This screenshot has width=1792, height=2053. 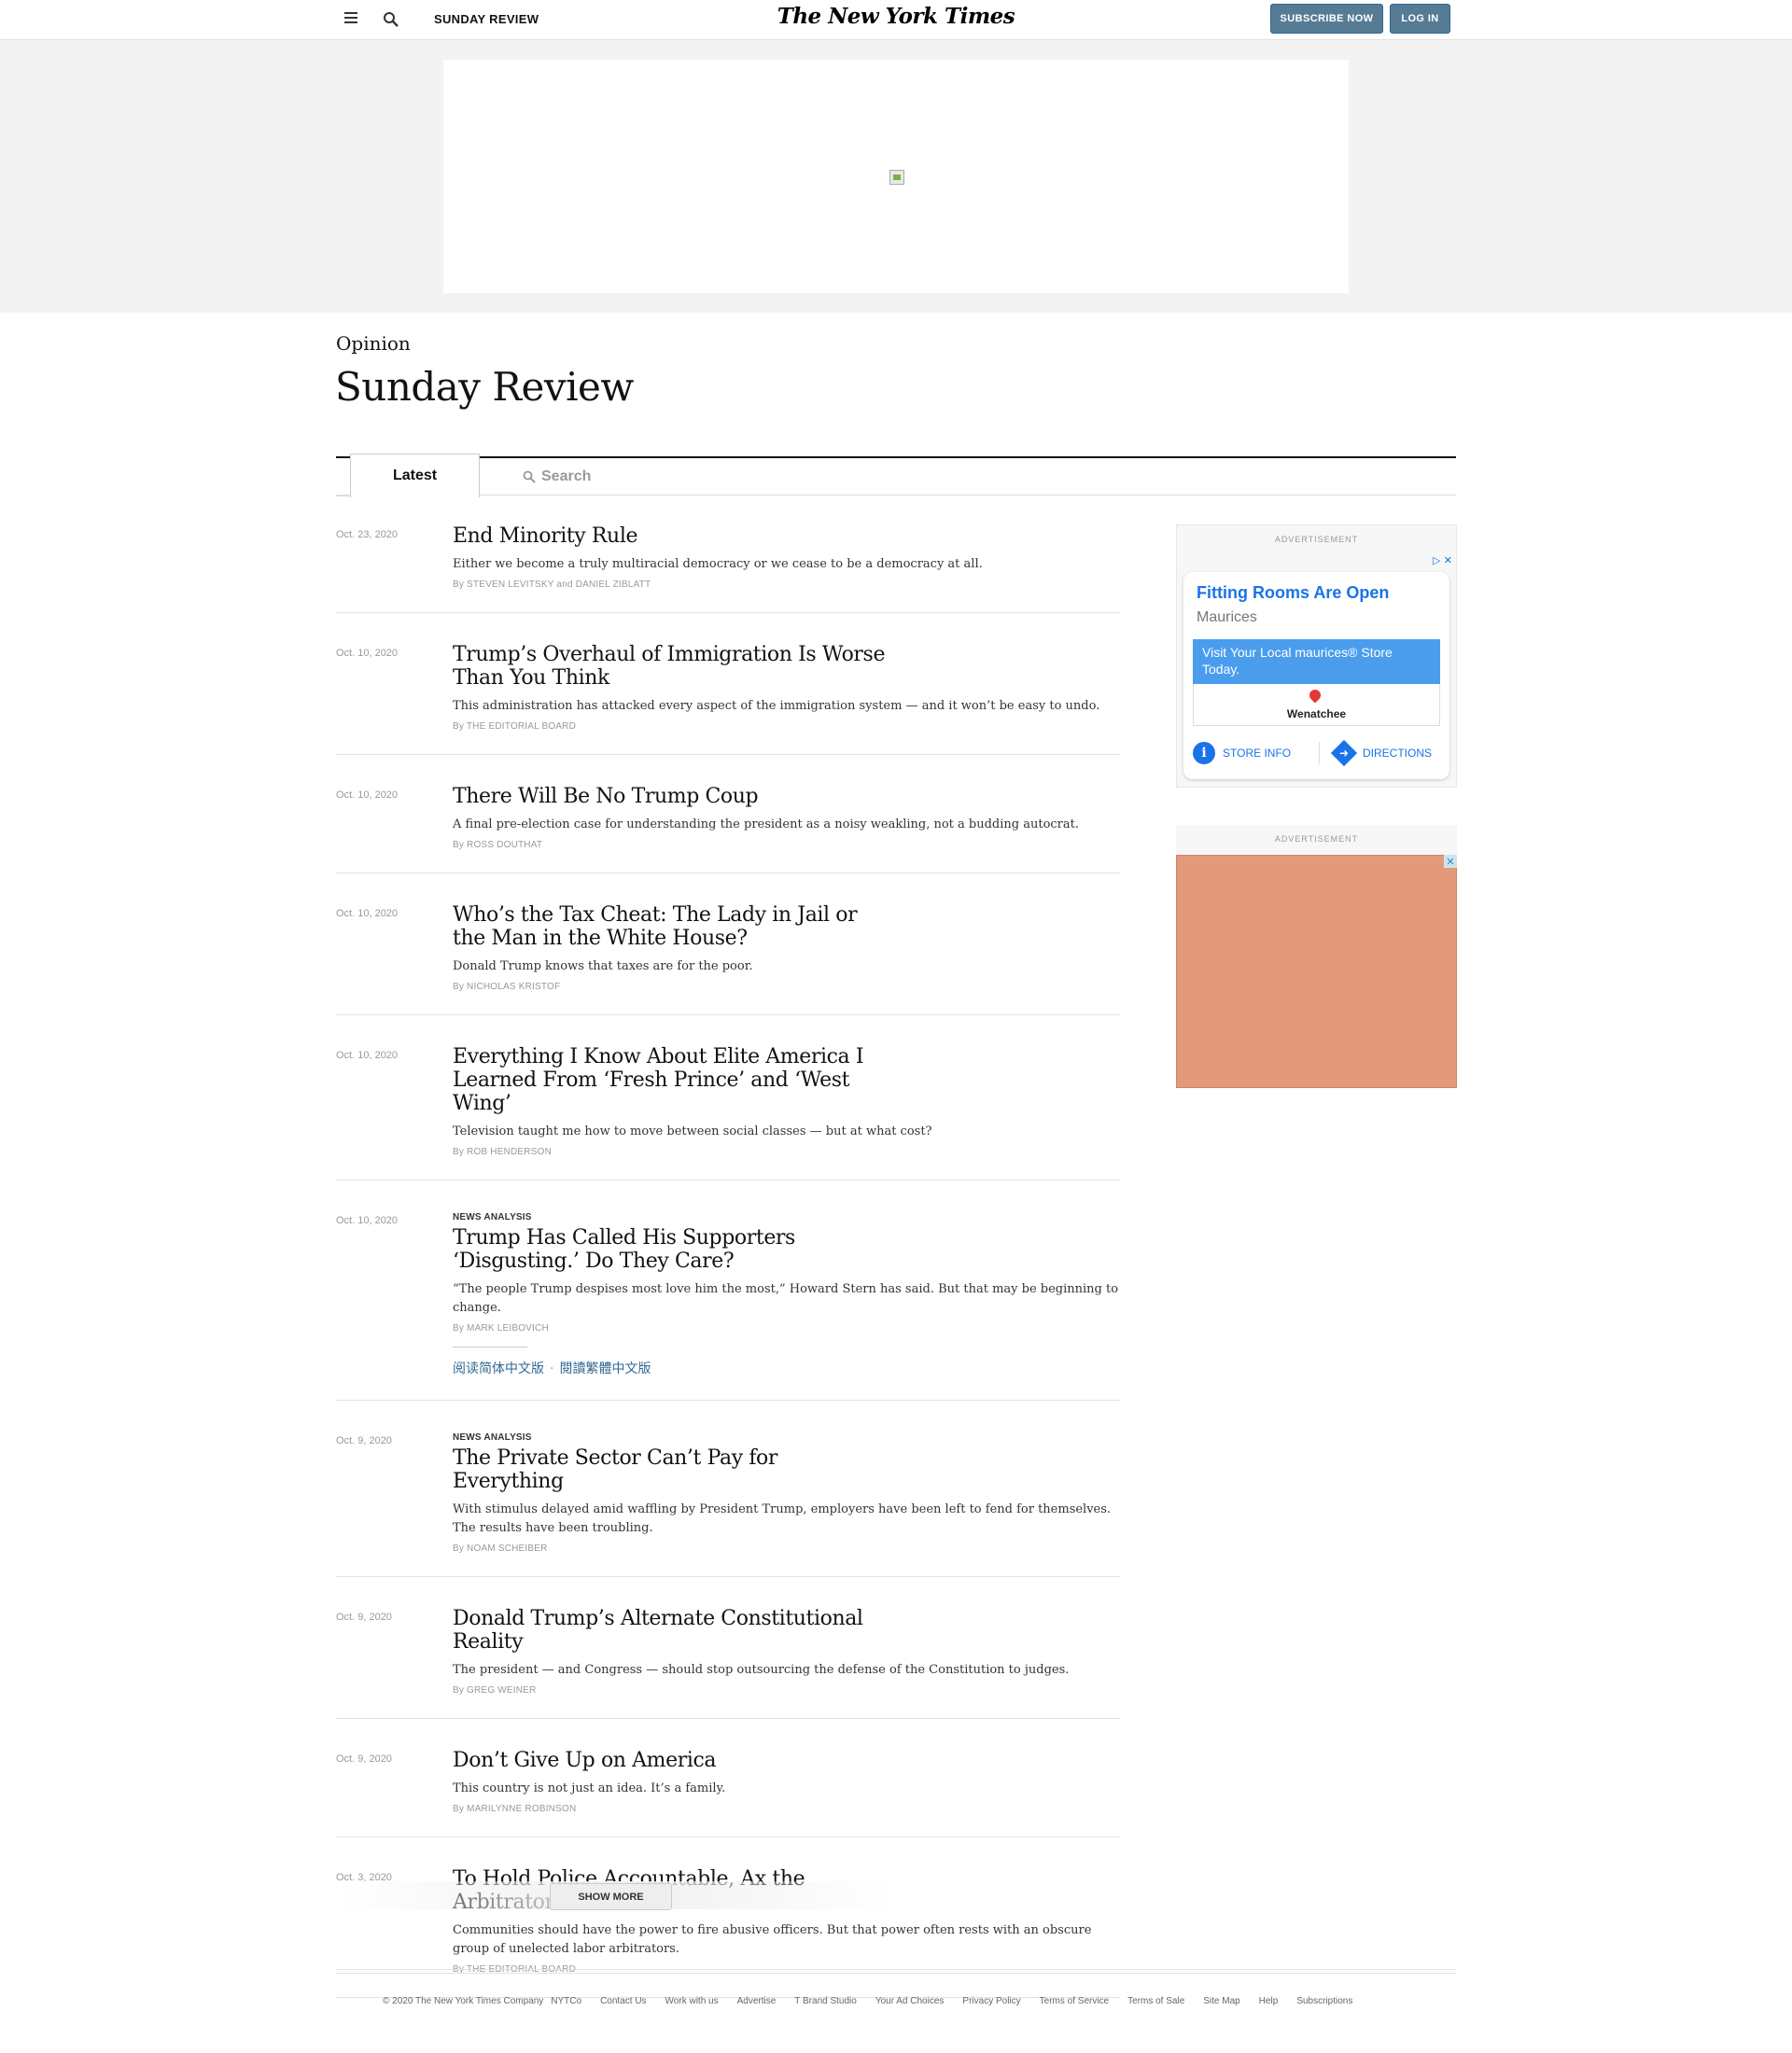 What do you see at coordinates (1316, 972) in the screenshot?
I see `ad-creative` at bounding box center [1316, 972].